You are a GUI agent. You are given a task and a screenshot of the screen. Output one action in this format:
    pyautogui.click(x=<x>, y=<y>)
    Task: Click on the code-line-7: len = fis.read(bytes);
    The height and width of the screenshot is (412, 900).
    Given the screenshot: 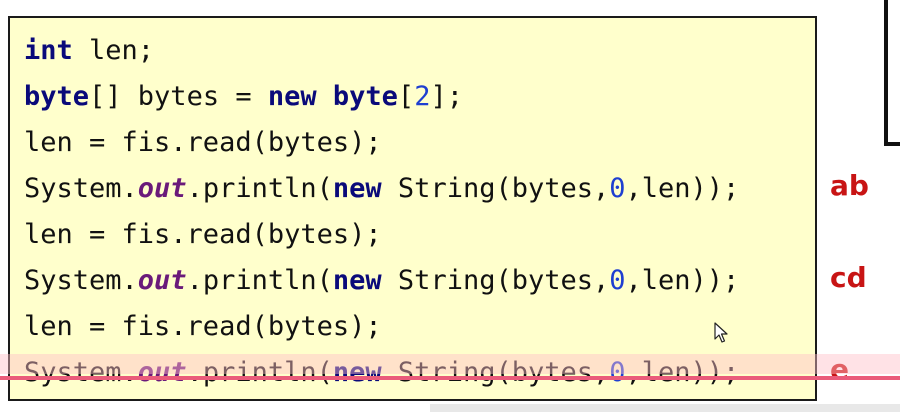 What is the action you would take?
    pyautogui.click(x=203, y=327)
    